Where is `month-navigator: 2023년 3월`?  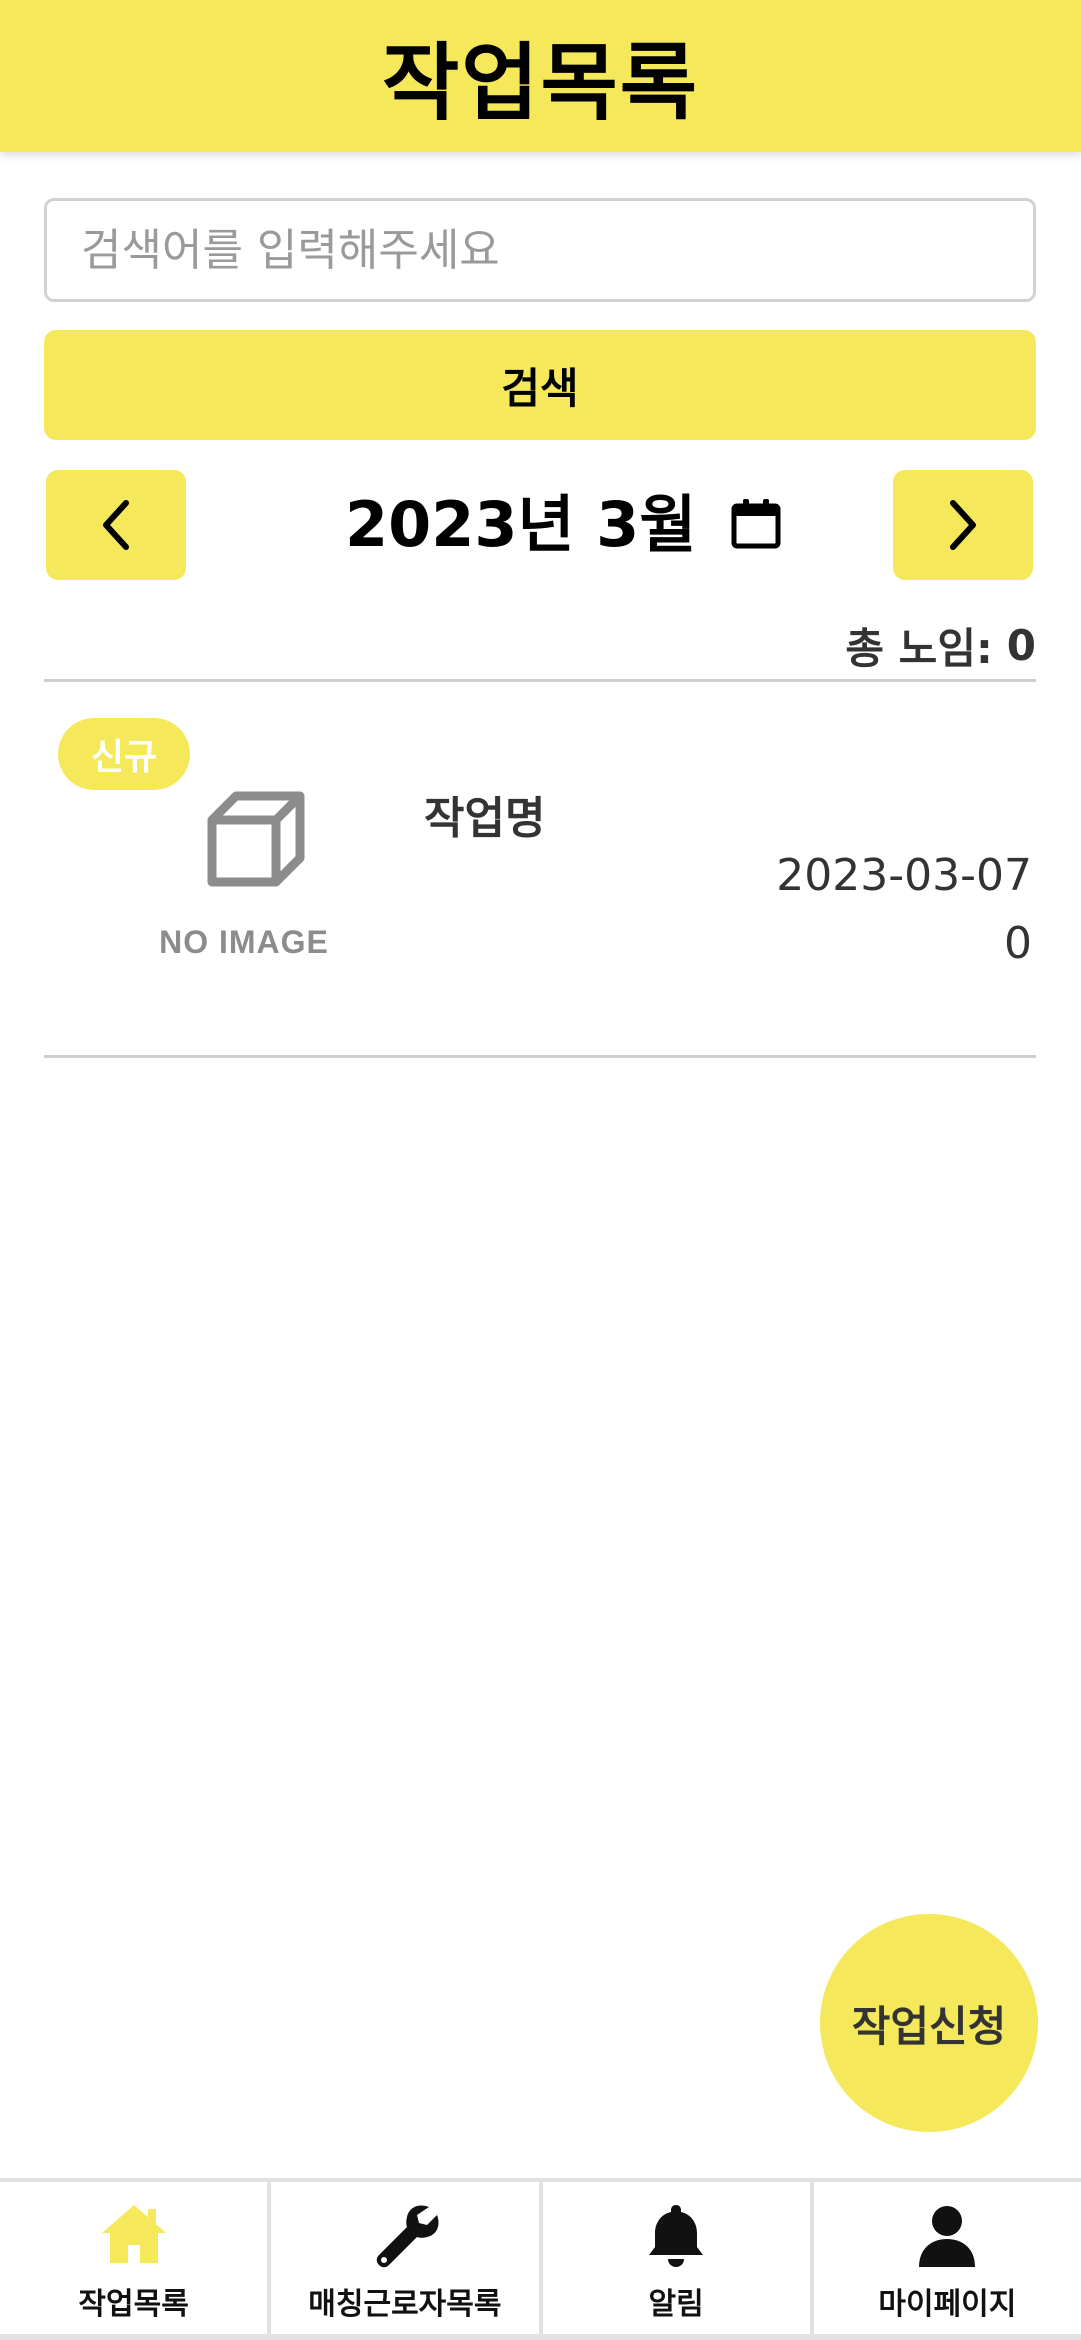 month-navigator: 2023년 3월 is located at coordinates (540, 525).